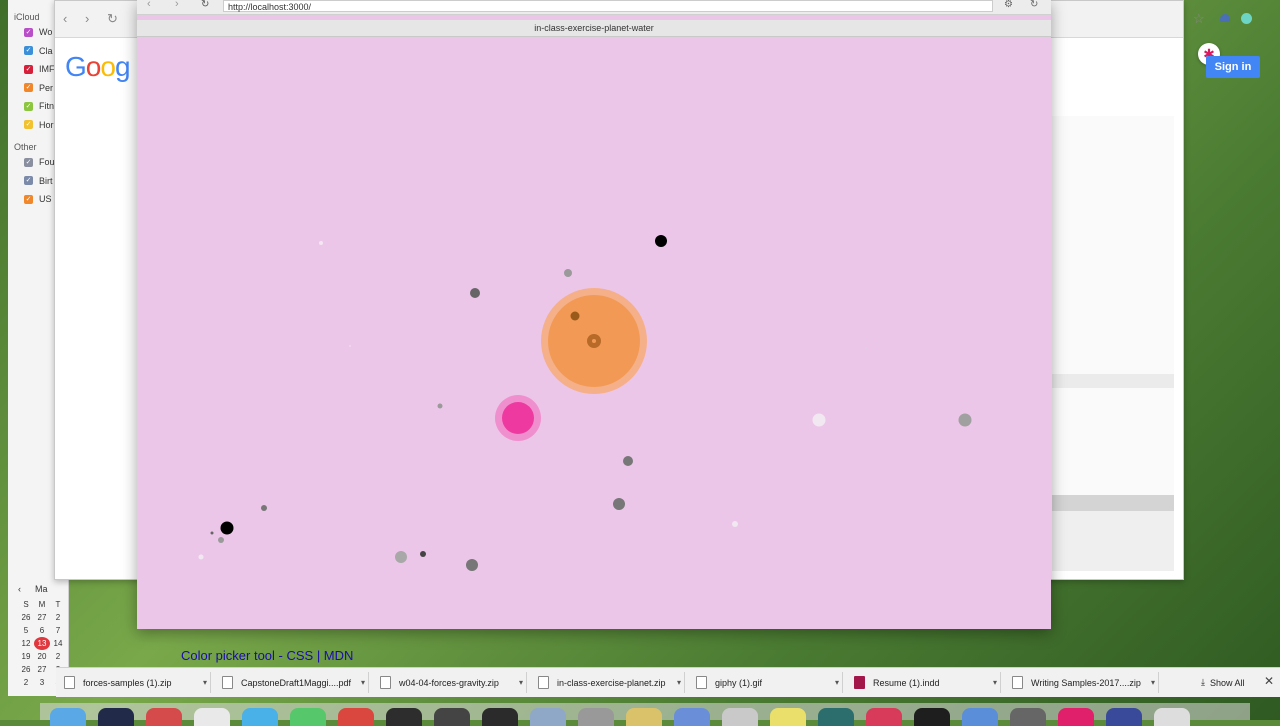 The image size is (1280, 726). What do you see at coordinates (42, 656) in the screenshot?
I see `mini-calendar-day: 20` at bounding box center [42, 656].